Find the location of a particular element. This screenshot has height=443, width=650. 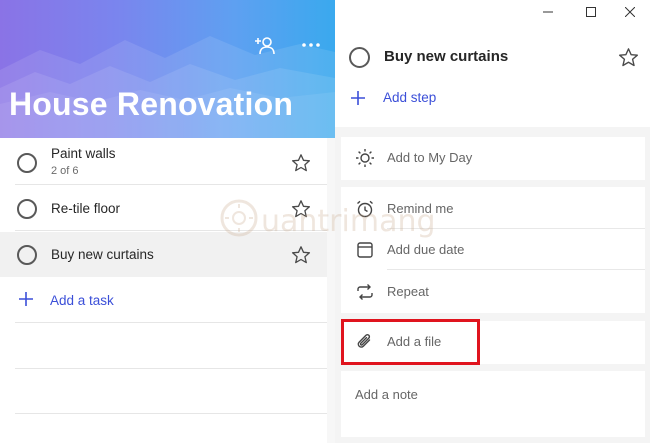

pane-gutter is located at coordinates (331, 290).